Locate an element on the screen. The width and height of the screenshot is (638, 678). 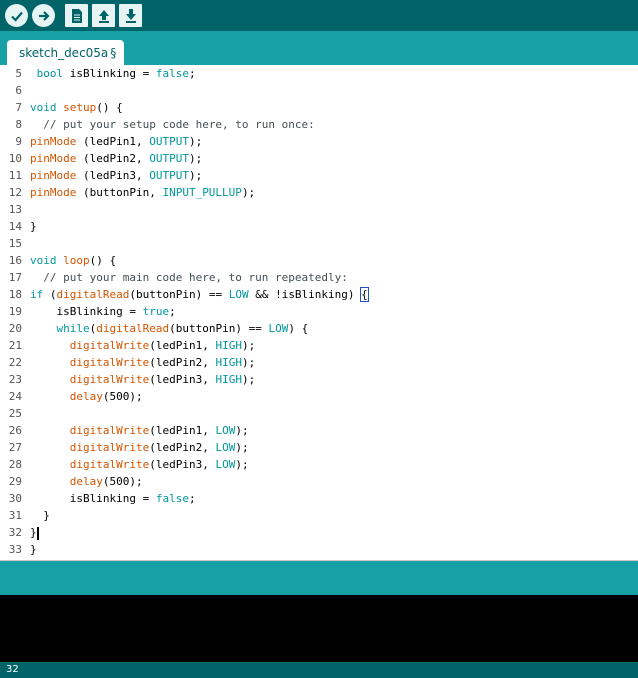
line-number: 17 is located at coordinates (15, 277).